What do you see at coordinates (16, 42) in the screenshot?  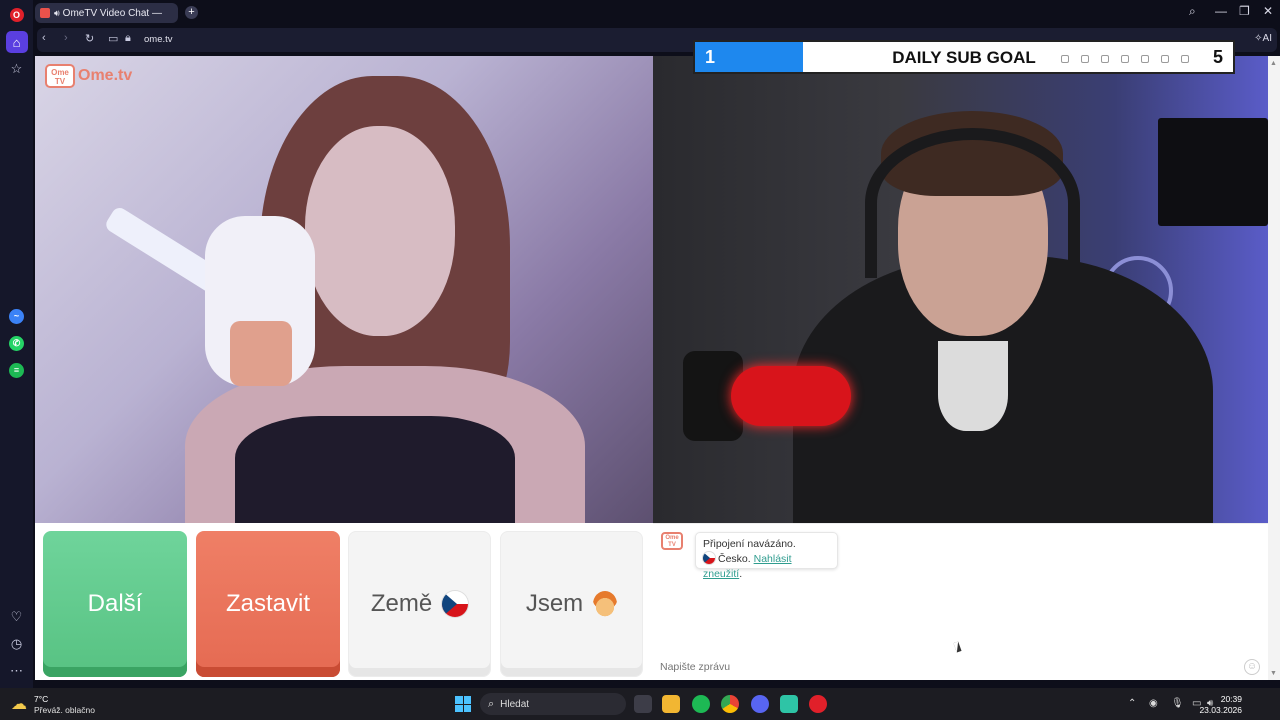 I see `home-icon: ⌂` at bounding box center [16, 42].